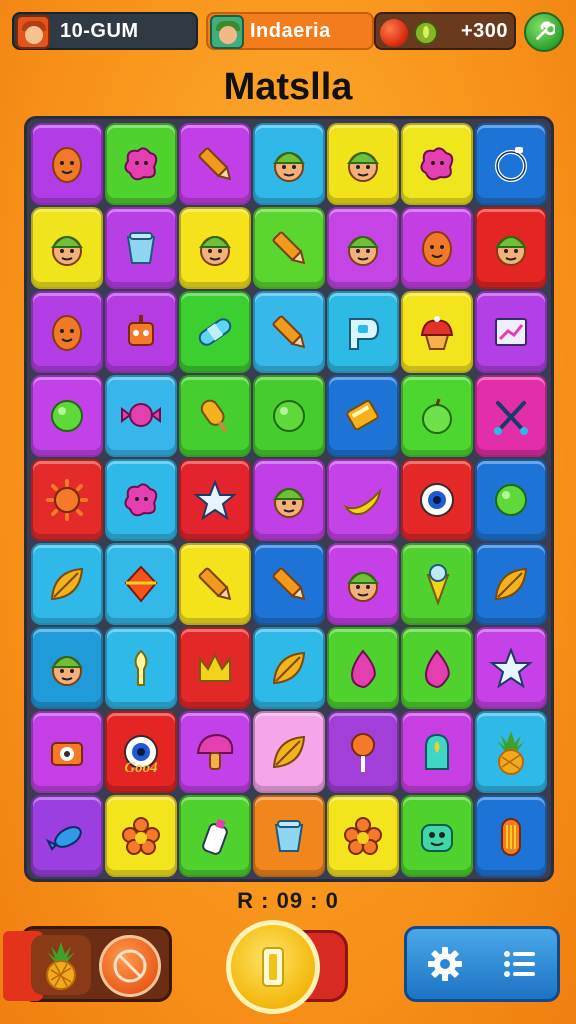 This screenshot has width=576, height=1024. I want to click on booster-panel, so click(87, 964).